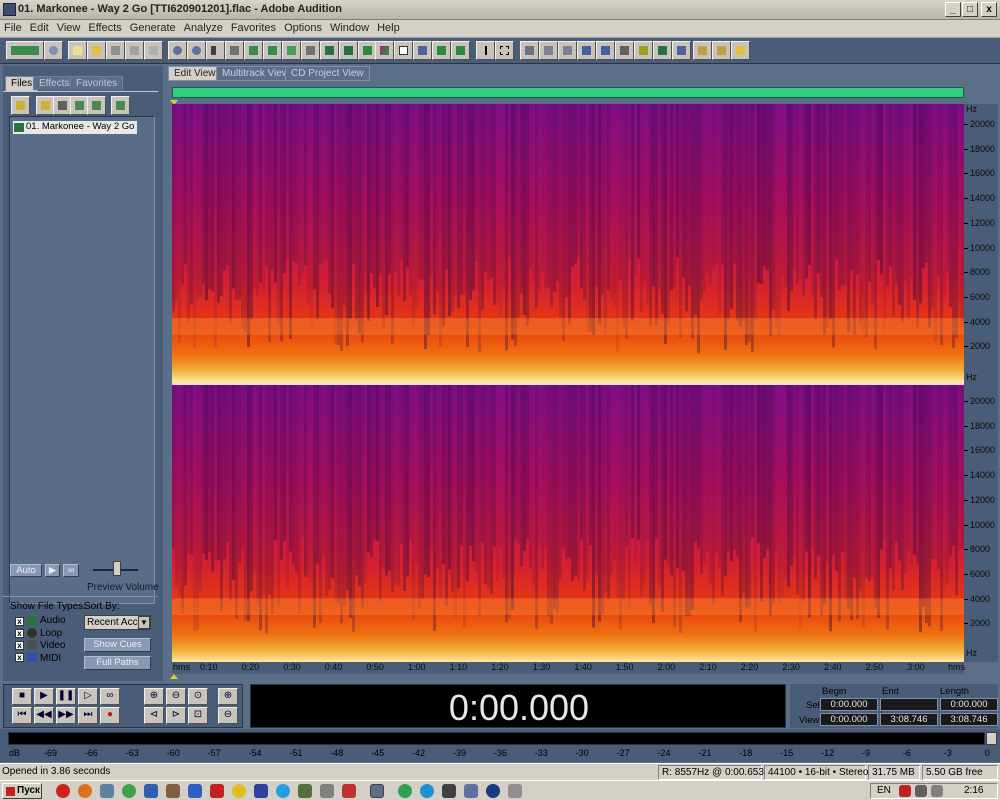  What do you see at coordinates (405, 791) in the screenshot?
I see `spotify-icon` at bounding box center [405, 791].